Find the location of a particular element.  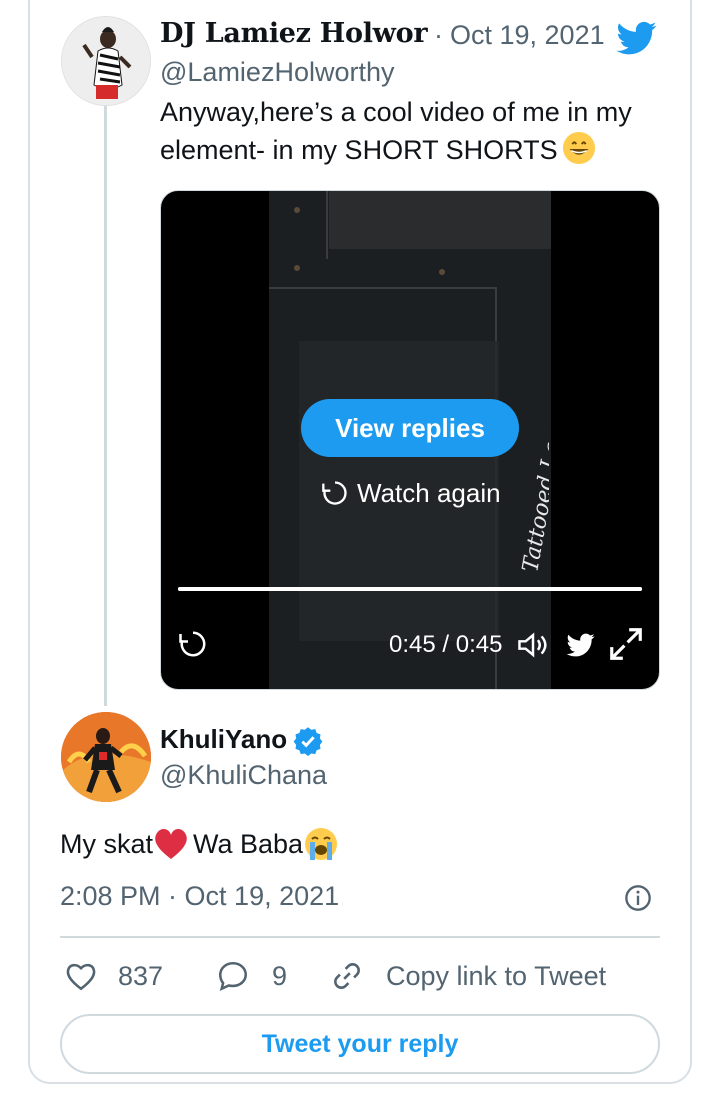

loudly-crying-face-emoji-icon is located at coordinates (321, 844).